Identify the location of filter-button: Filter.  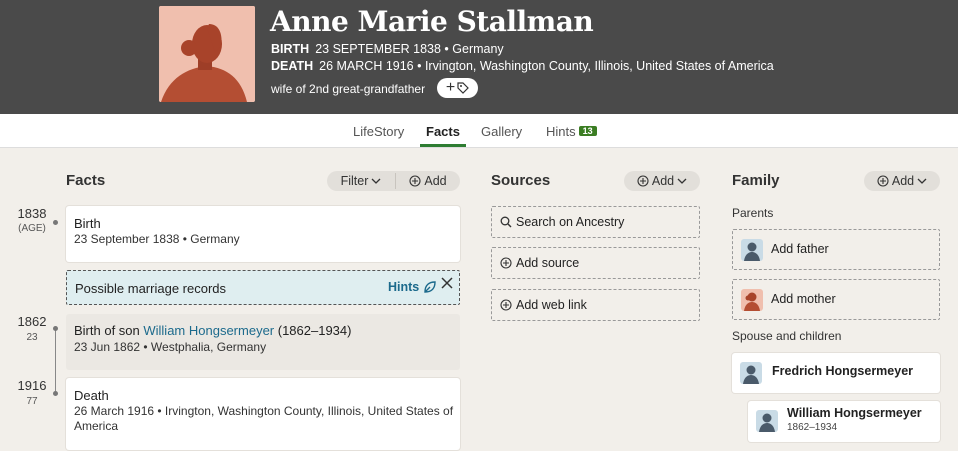
(361, 181).